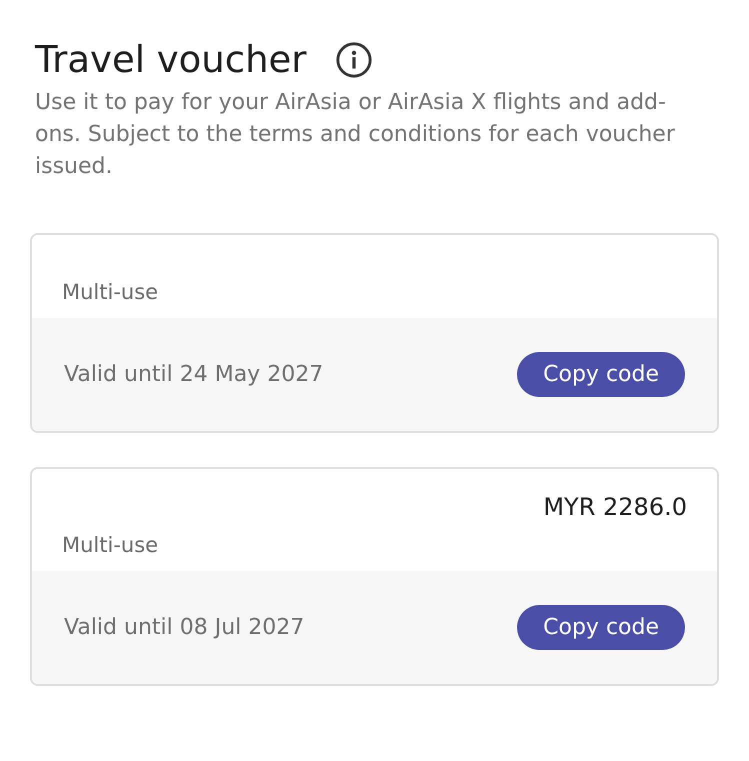 This screenshot has width=749, height=761. What do you see at coordinates (355, 135) in the screenshot?
I see `description-text: Use it to pay for your AirAsia or AirAsia X flights and add-ons. Subject to the terms and conditions for each voucher issued.` at bounding box center [355, 135].